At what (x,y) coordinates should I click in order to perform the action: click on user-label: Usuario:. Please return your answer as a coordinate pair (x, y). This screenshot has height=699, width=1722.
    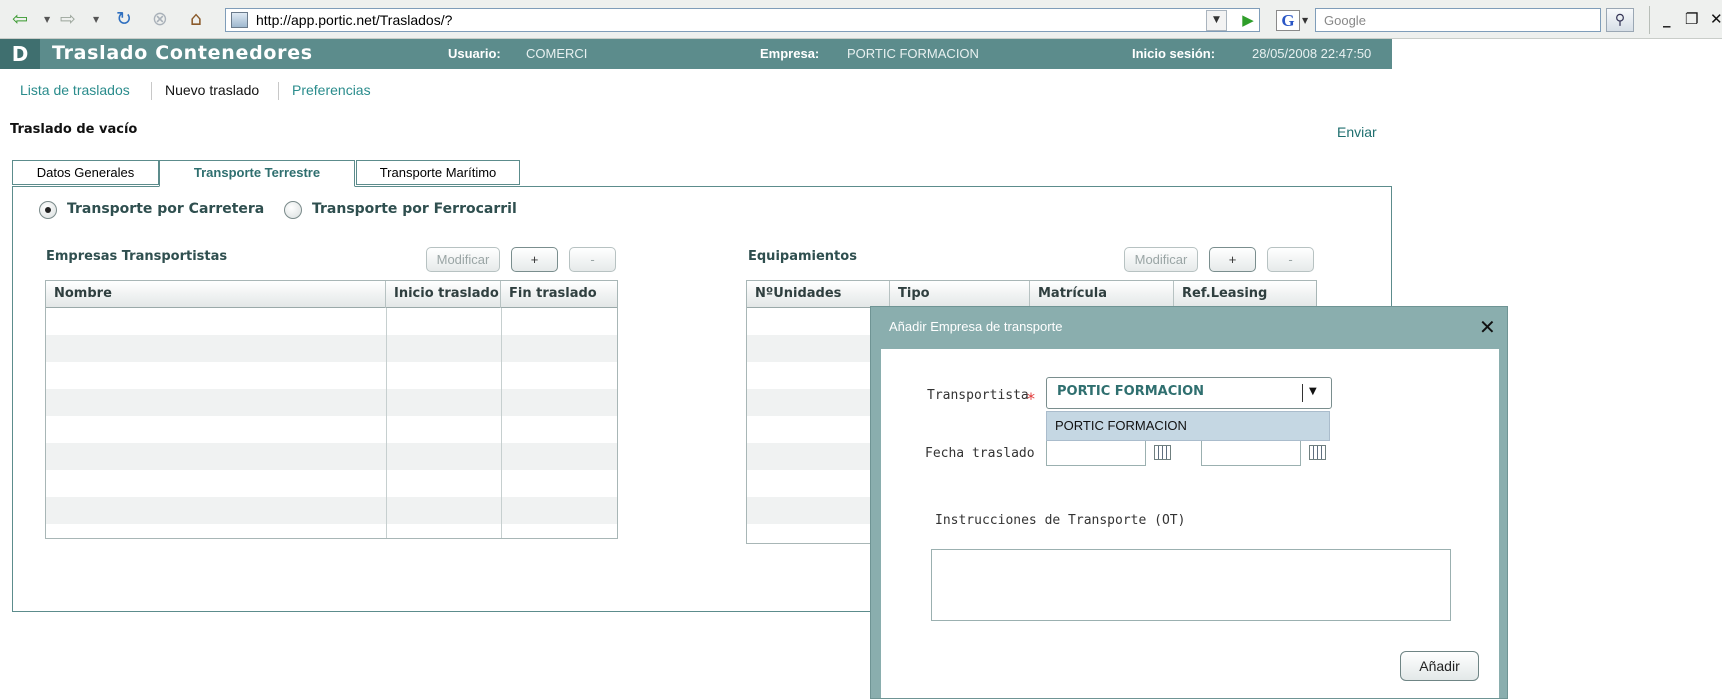
    Looking at the image, I should click on (474, 53).